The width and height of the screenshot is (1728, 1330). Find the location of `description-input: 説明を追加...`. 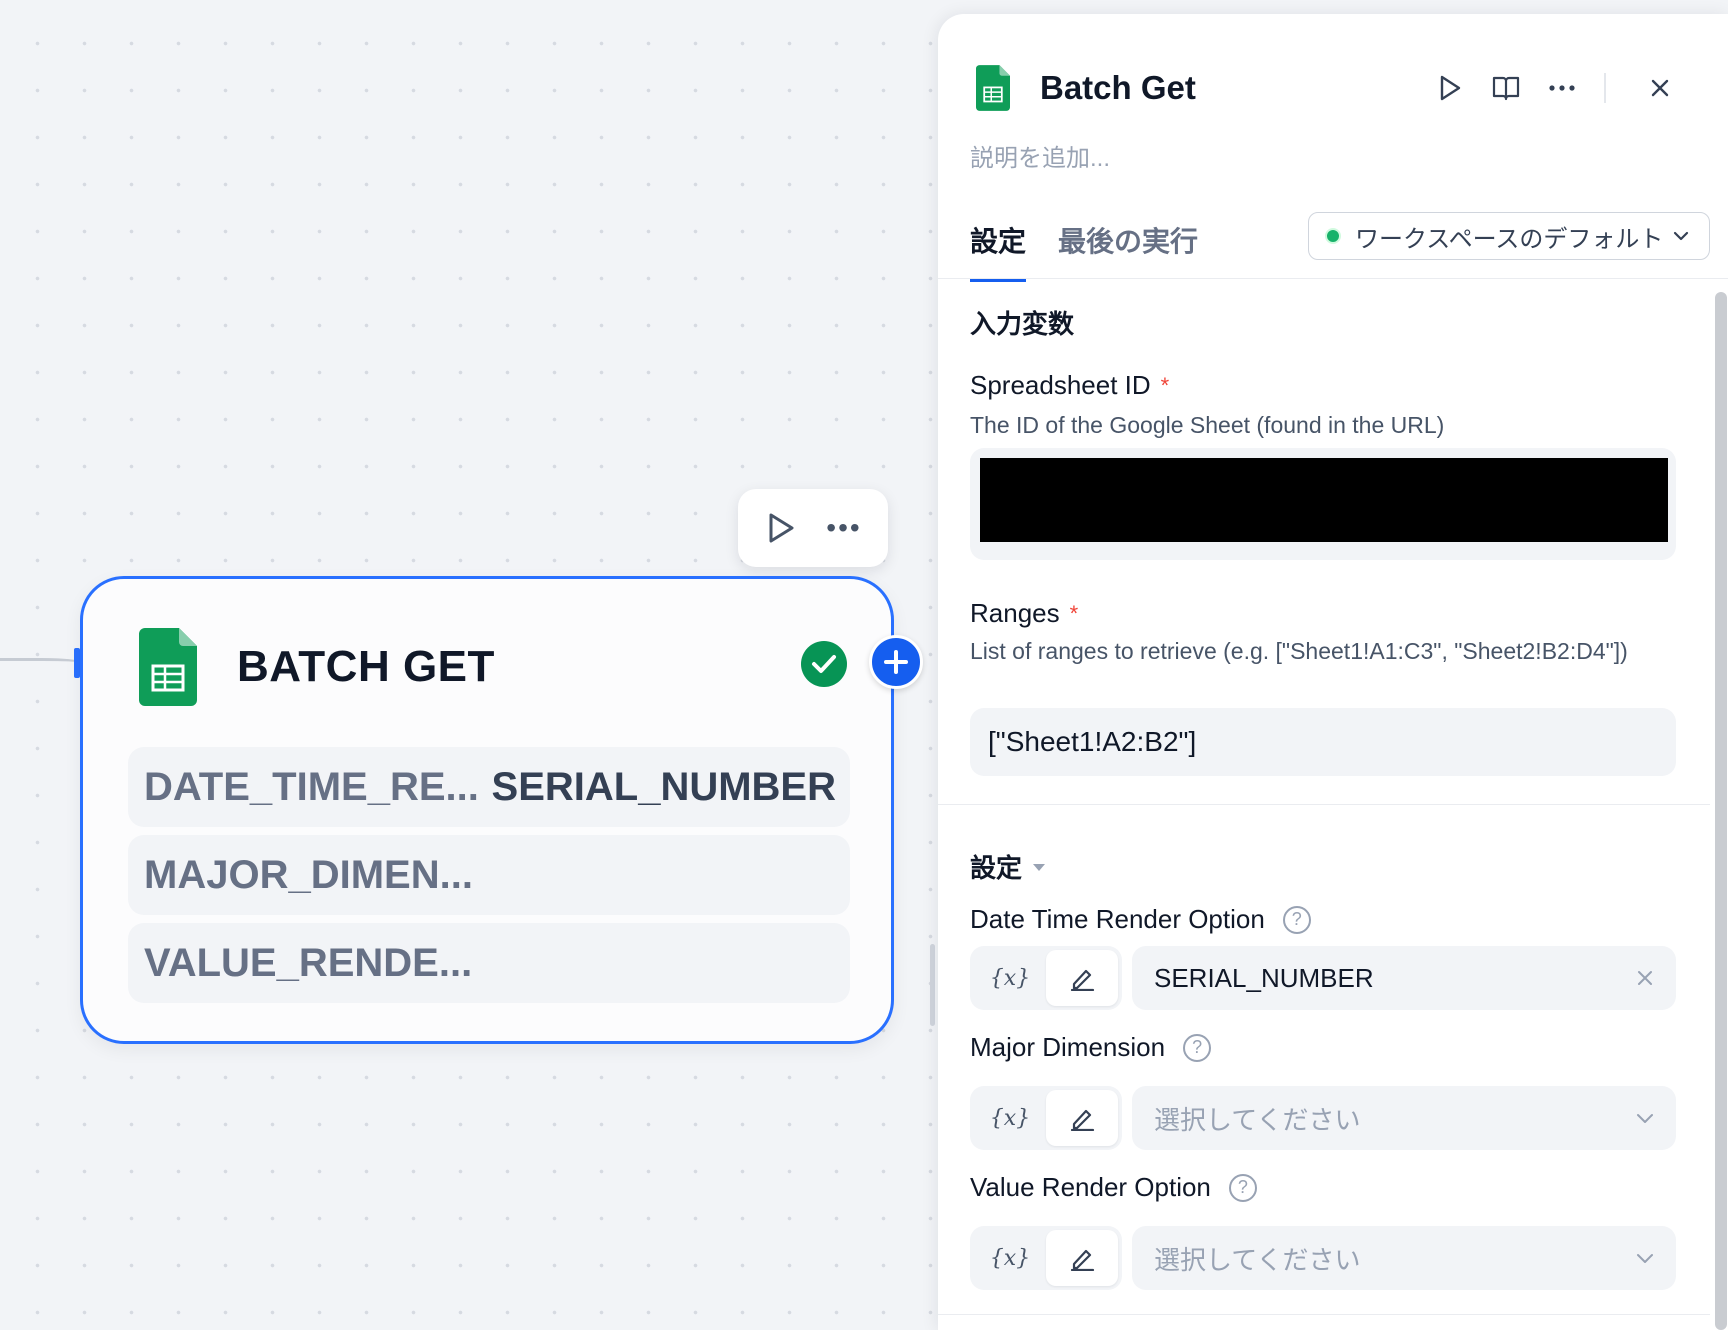

description-input: 説明を追加... is located at coordinates (1040, 155).